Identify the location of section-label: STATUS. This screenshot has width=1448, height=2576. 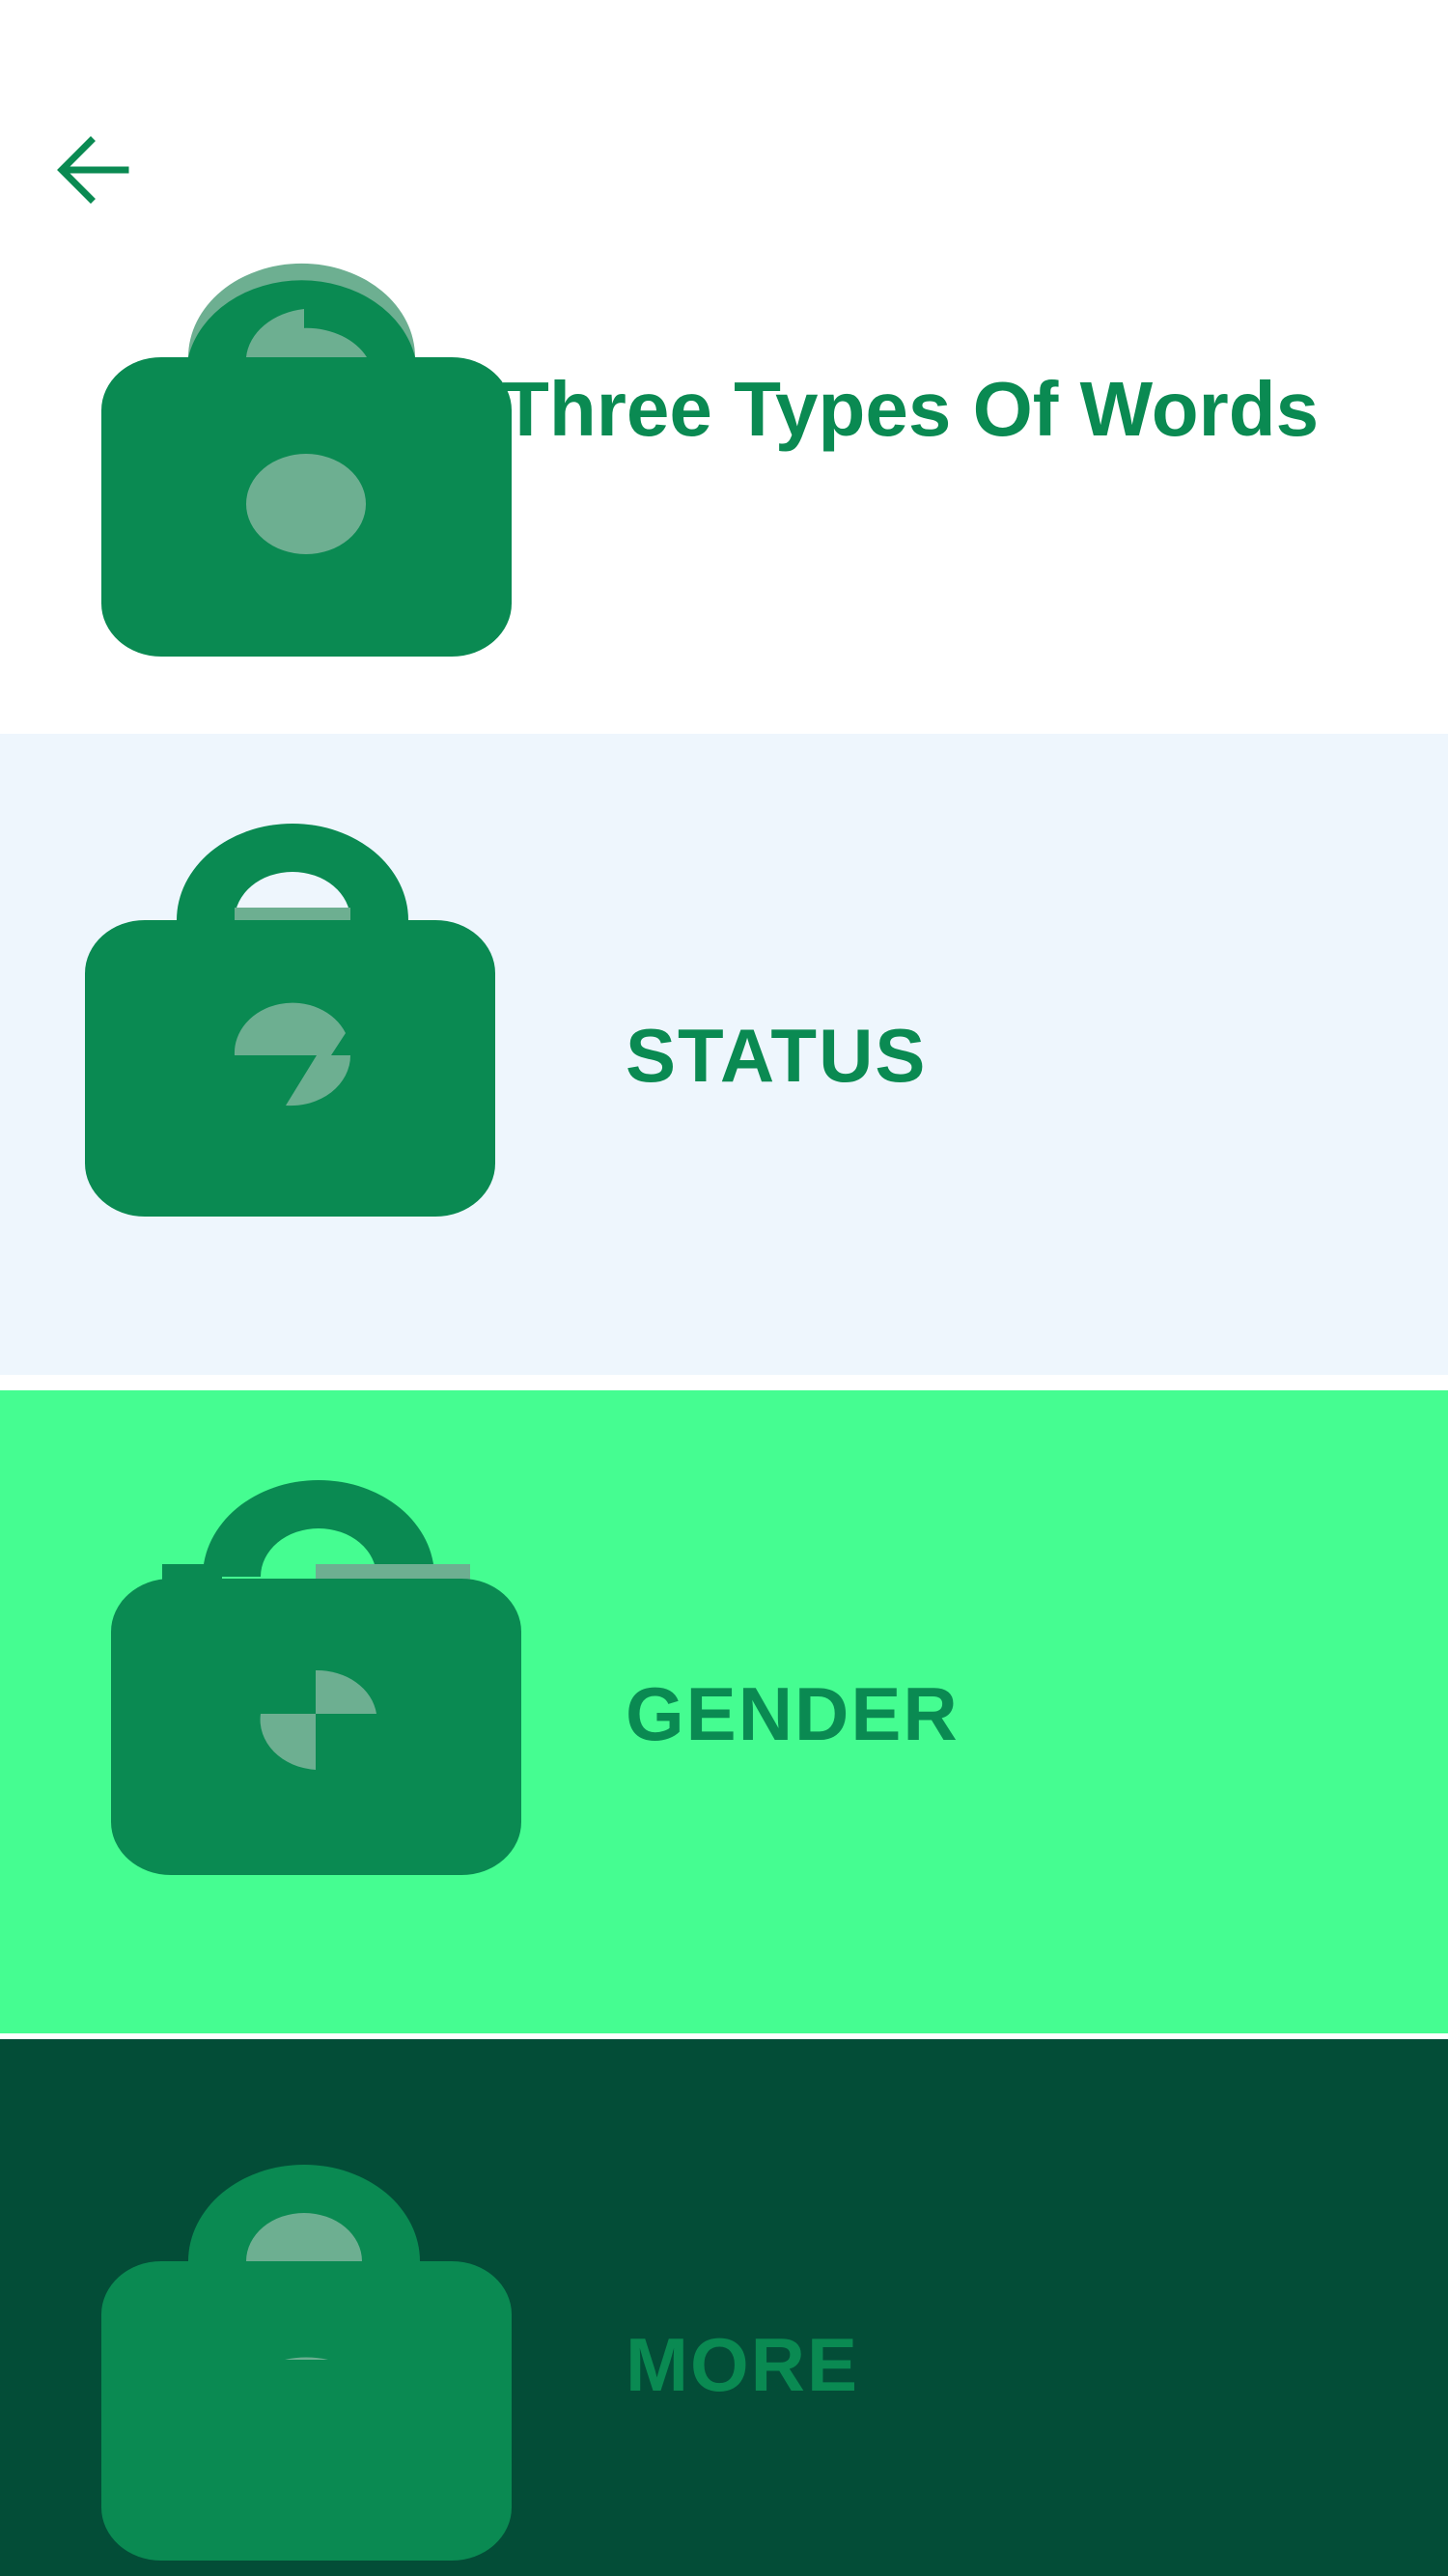
(777, 1056).